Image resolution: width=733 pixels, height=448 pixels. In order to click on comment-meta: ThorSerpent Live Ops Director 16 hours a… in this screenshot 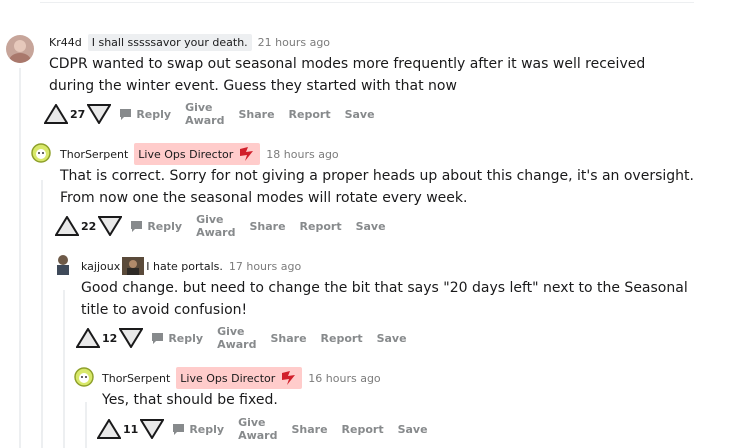, I will do `click(241, 378)`.